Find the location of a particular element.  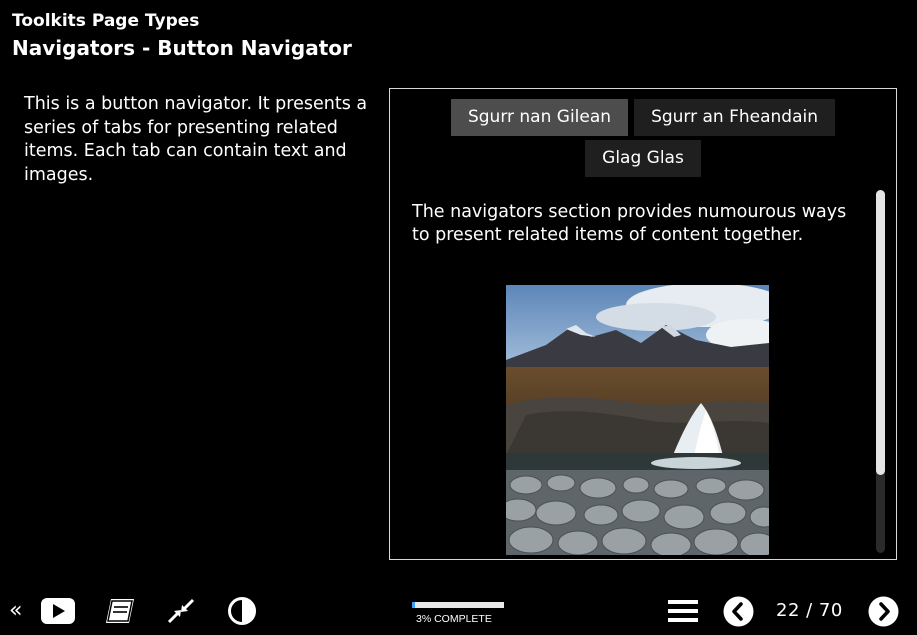

contrast-icon is located at coordinates (242, 611).